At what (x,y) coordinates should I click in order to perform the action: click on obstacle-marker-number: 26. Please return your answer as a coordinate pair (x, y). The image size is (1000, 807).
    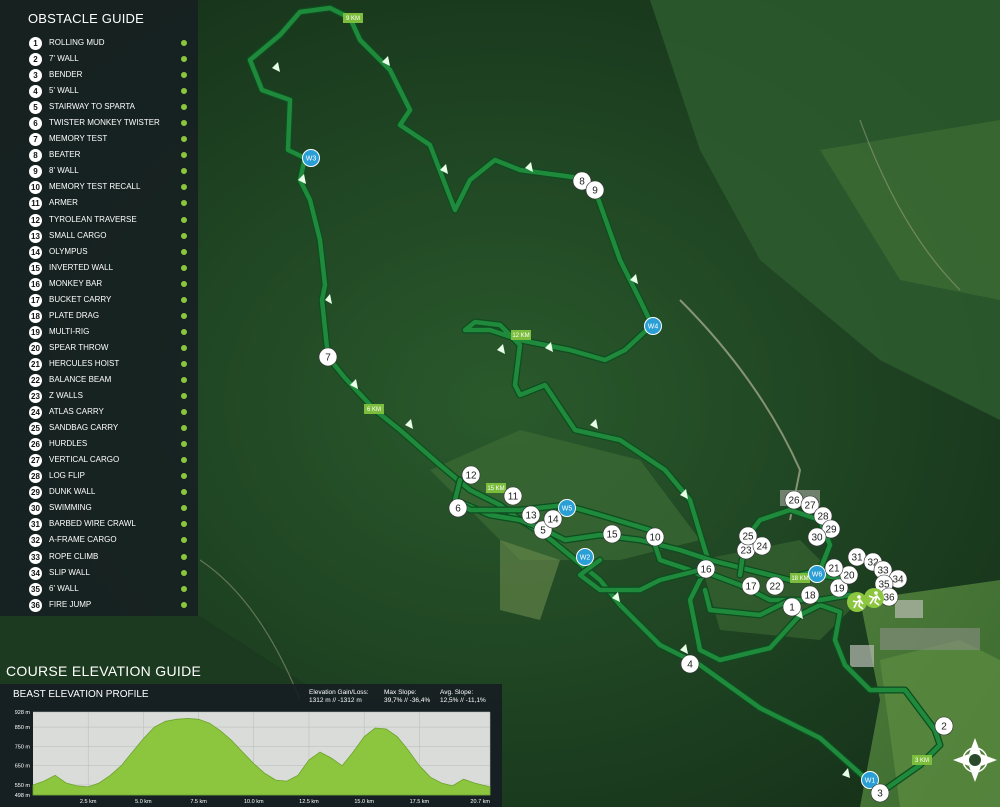
    Looking at the image, I should click on (794, 501).